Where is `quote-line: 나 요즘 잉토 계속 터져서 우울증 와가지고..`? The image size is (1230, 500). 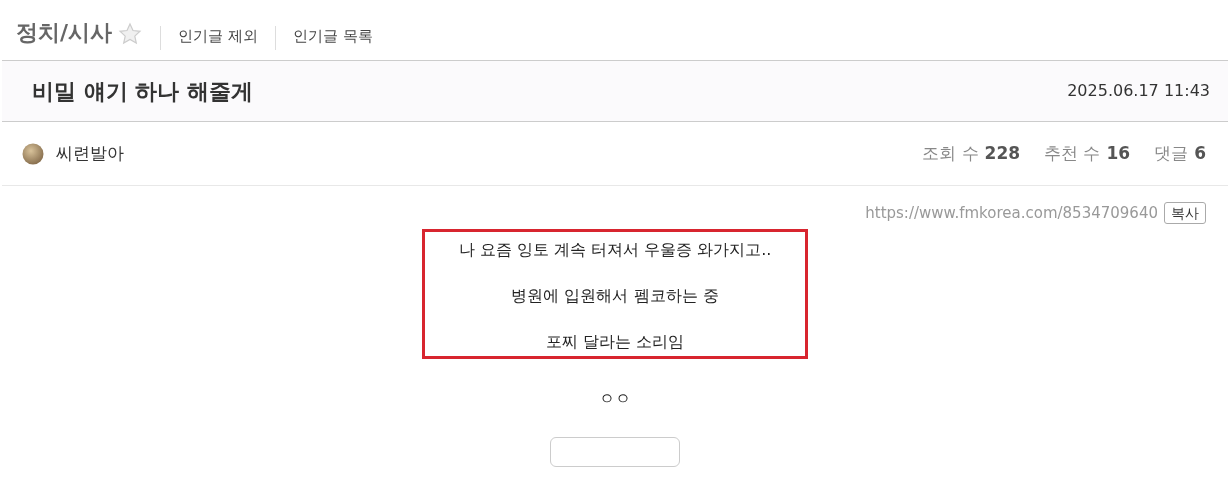
quote-line: 나 요즘 잉토 계속 터져서 우울증 와가지고.. is located at coordinates (615, 249).